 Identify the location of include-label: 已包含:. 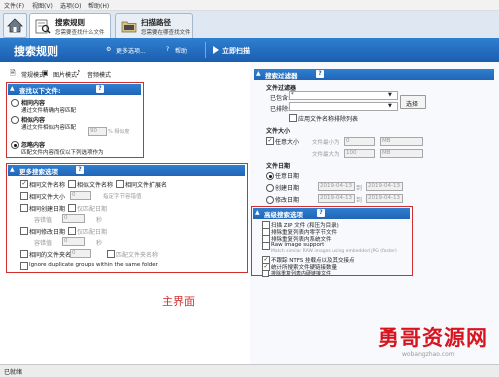
(280, 98).